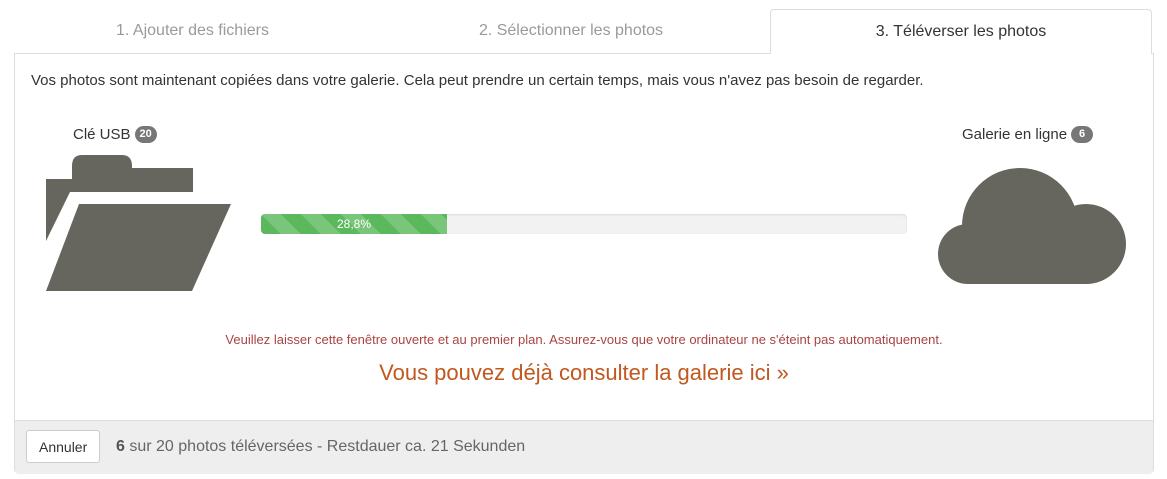  What do you see at coordinates (1032, 228) in the screenshot?
I see `cloud-icon` at bounding box center [1032, 228].